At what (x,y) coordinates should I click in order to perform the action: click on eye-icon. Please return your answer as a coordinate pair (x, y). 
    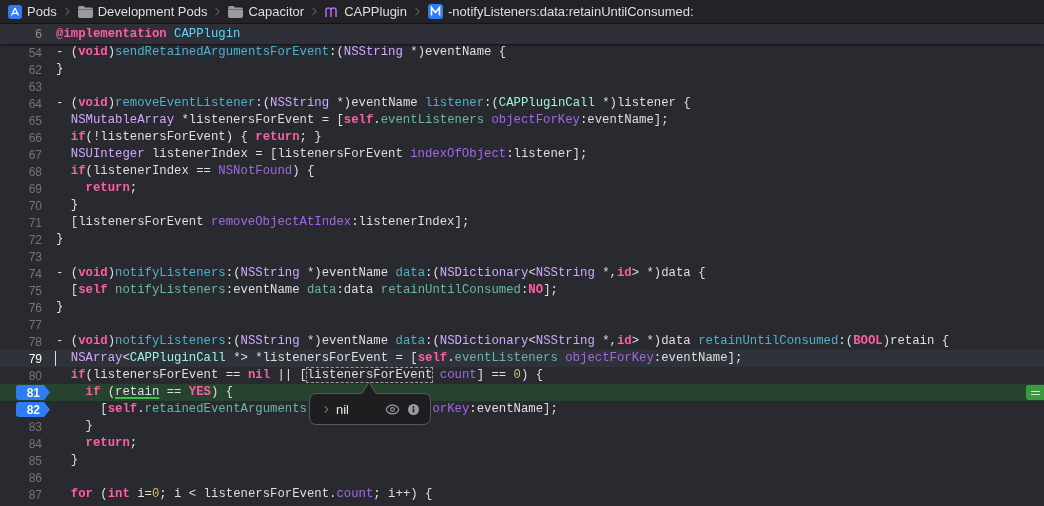
    Looking at the image, I should click on (392, 409).